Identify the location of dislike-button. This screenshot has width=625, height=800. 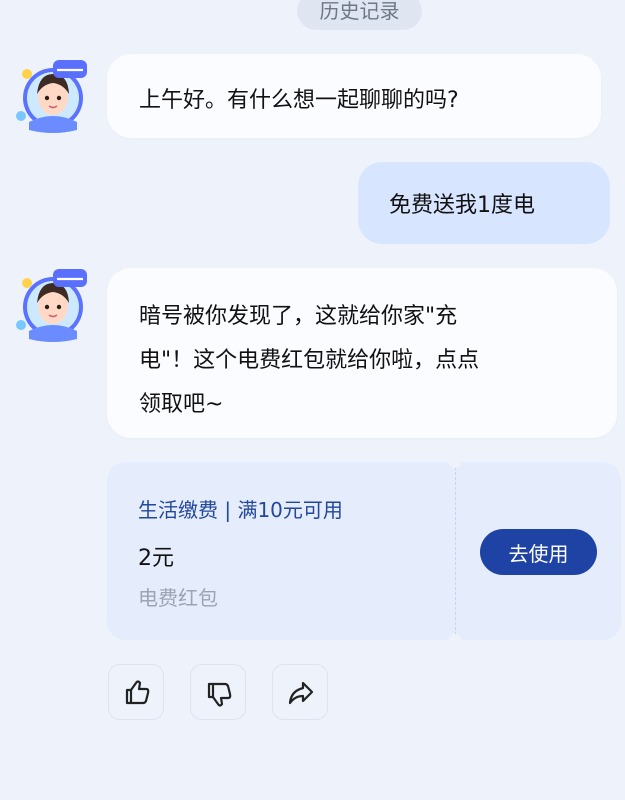
(218, 692).